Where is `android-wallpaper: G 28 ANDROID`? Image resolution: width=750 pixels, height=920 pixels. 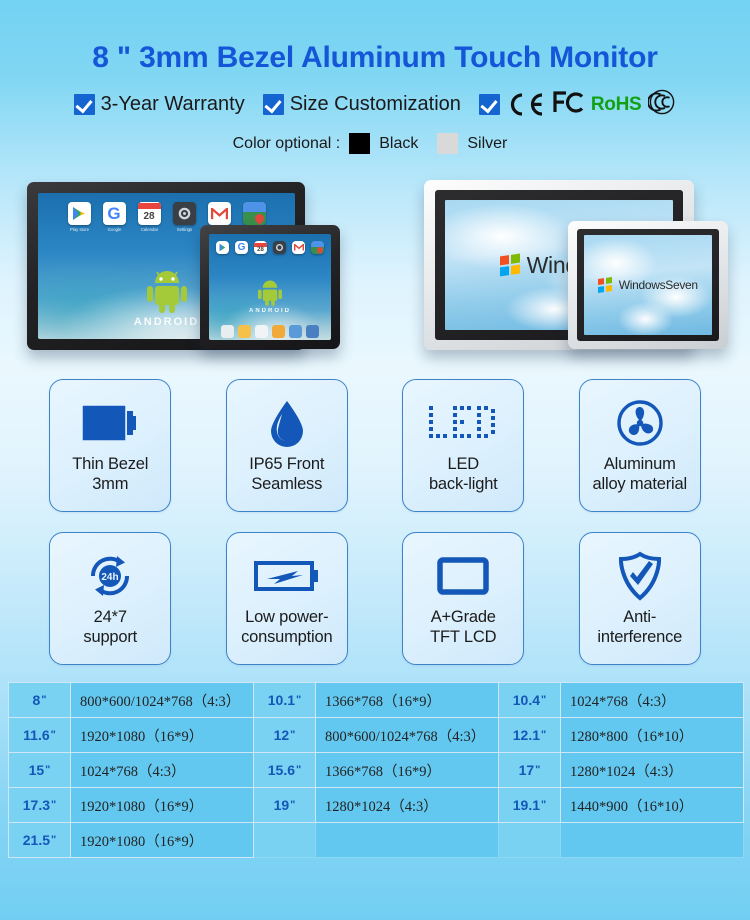 android-wallpaper: G 28 ANDROID is located at coordinates (270, 287).